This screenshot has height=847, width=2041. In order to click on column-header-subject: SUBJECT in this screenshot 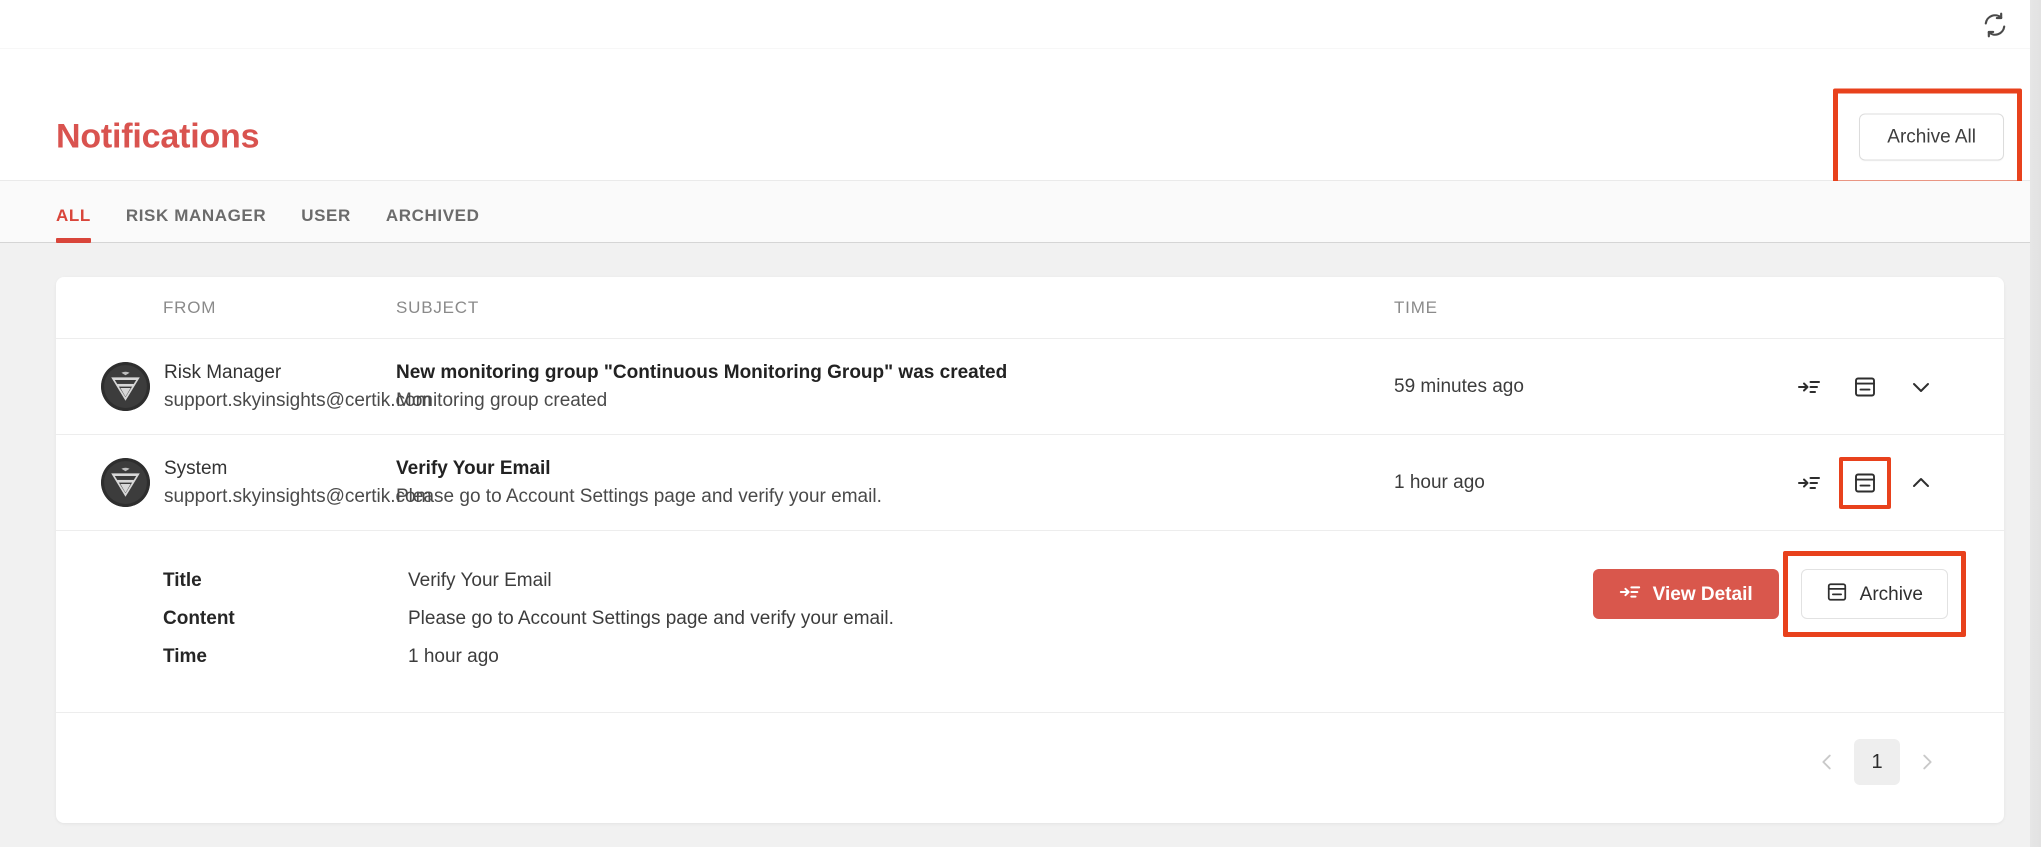, I will do `click(438, 307)`.